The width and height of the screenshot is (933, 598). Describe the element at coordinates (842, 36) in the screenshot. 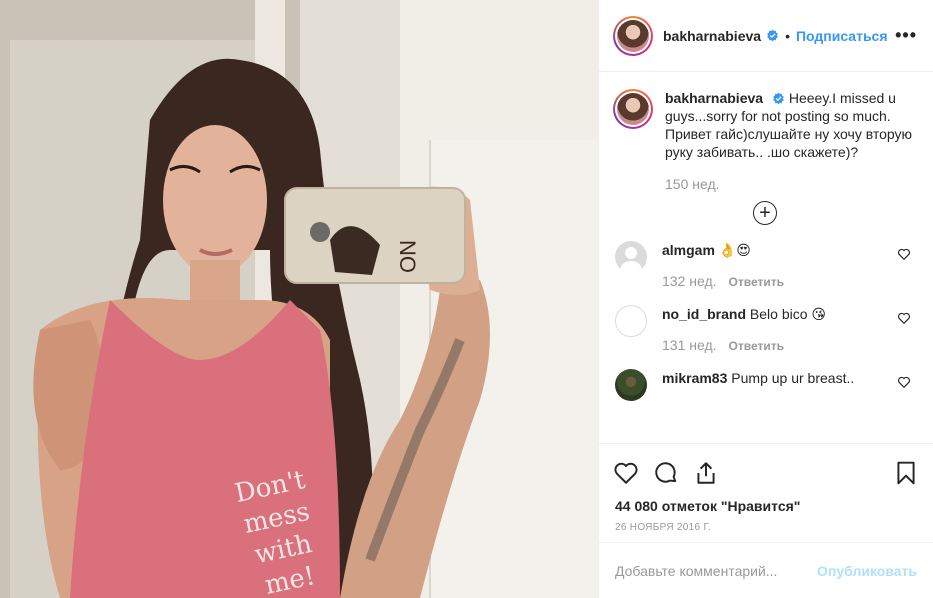

I see `follow-button: Подписаться` at that location.